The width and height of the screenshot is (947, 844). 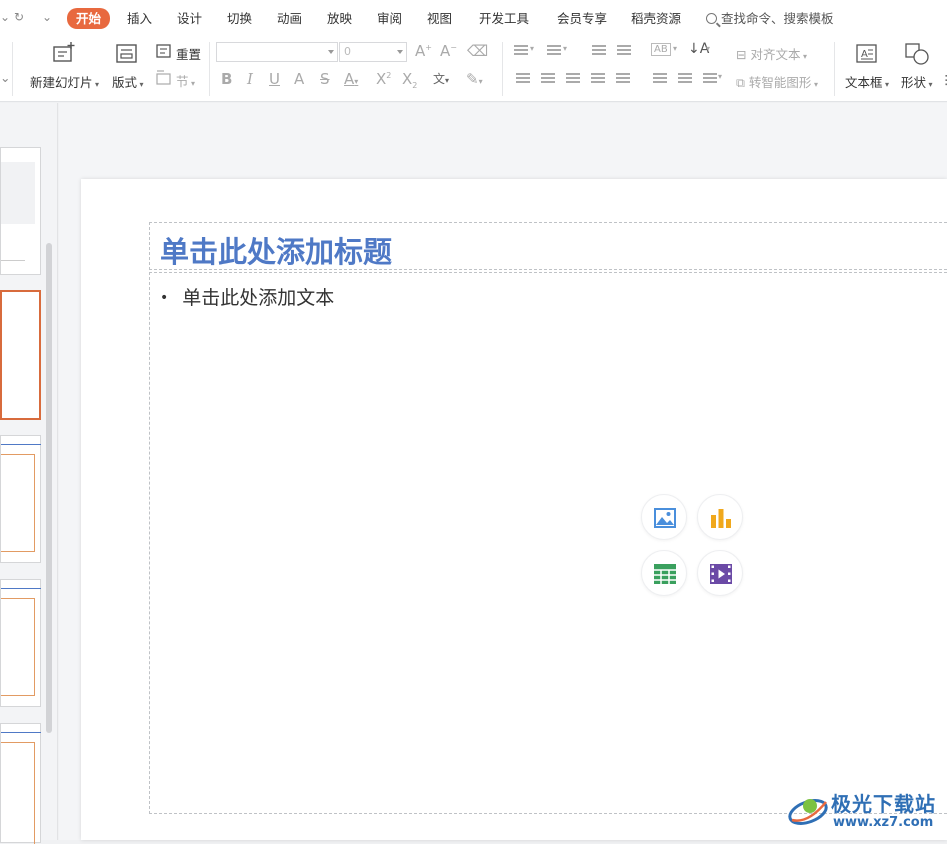 I want to click on shape-label: 形状, so click(x=914, y=82).